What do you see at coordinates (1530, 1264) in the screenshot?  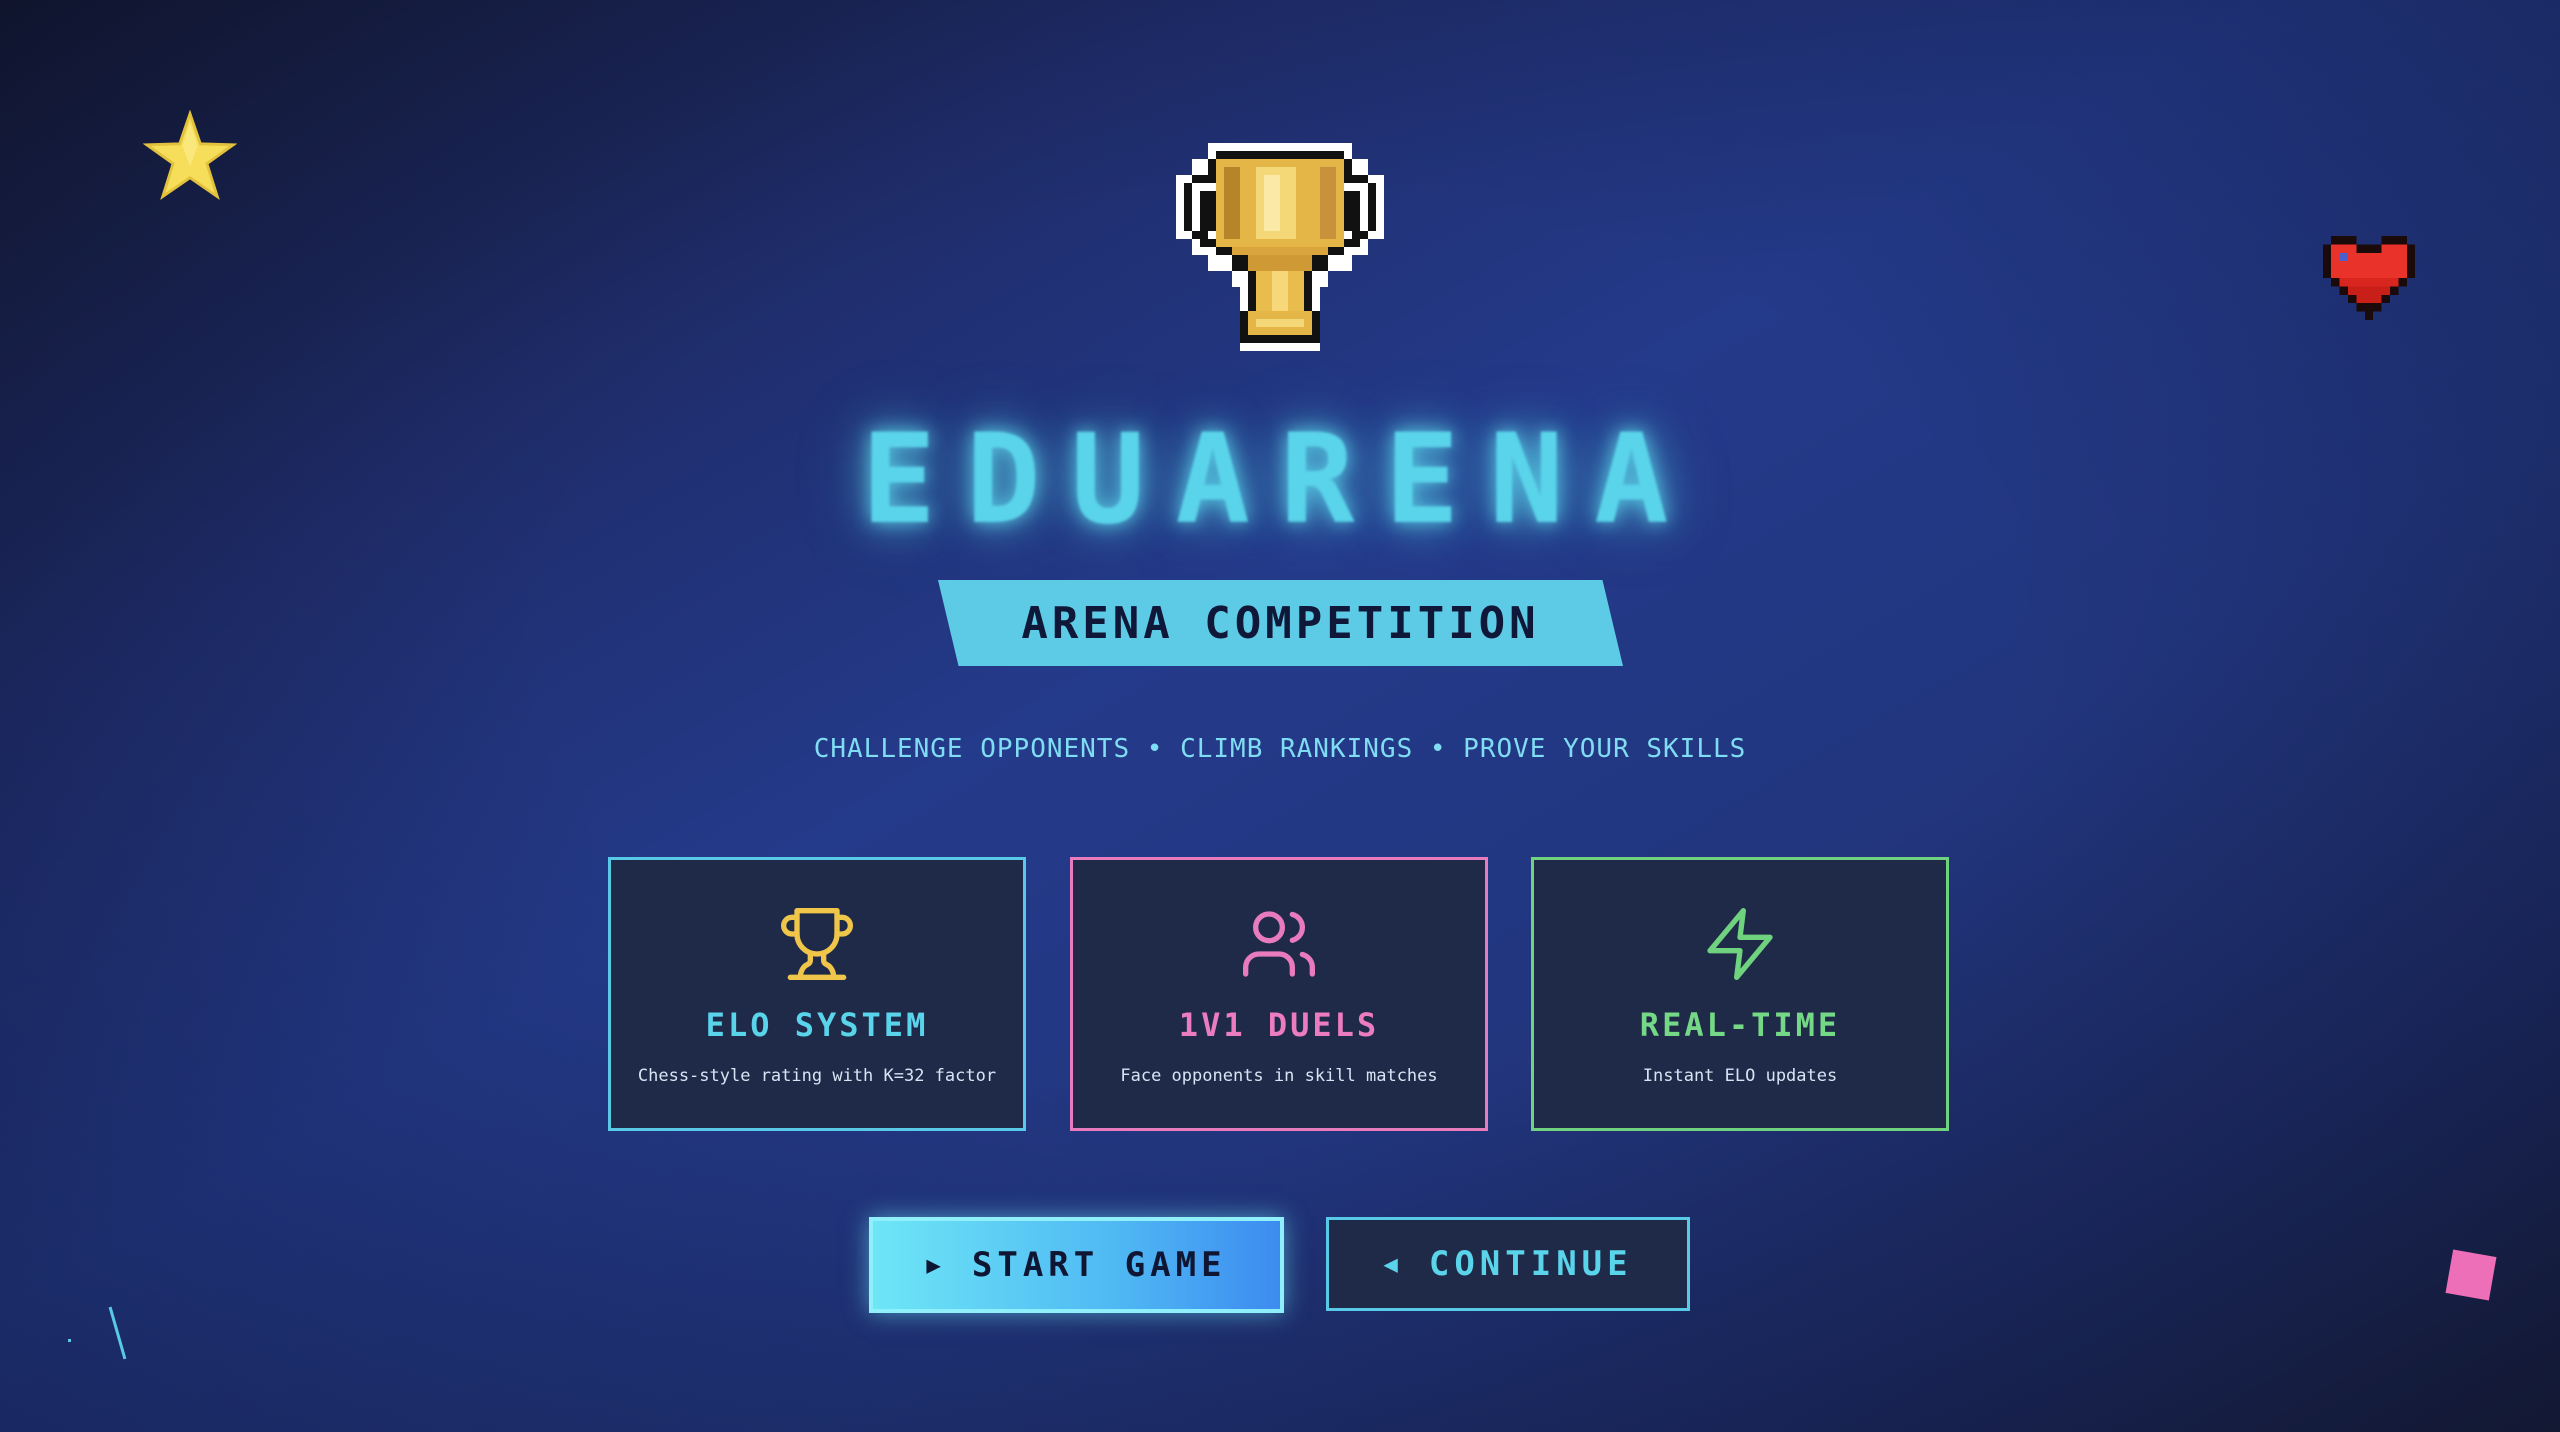 I see `continue-label: CONTINUE` at bounding box center [1530, 1264].